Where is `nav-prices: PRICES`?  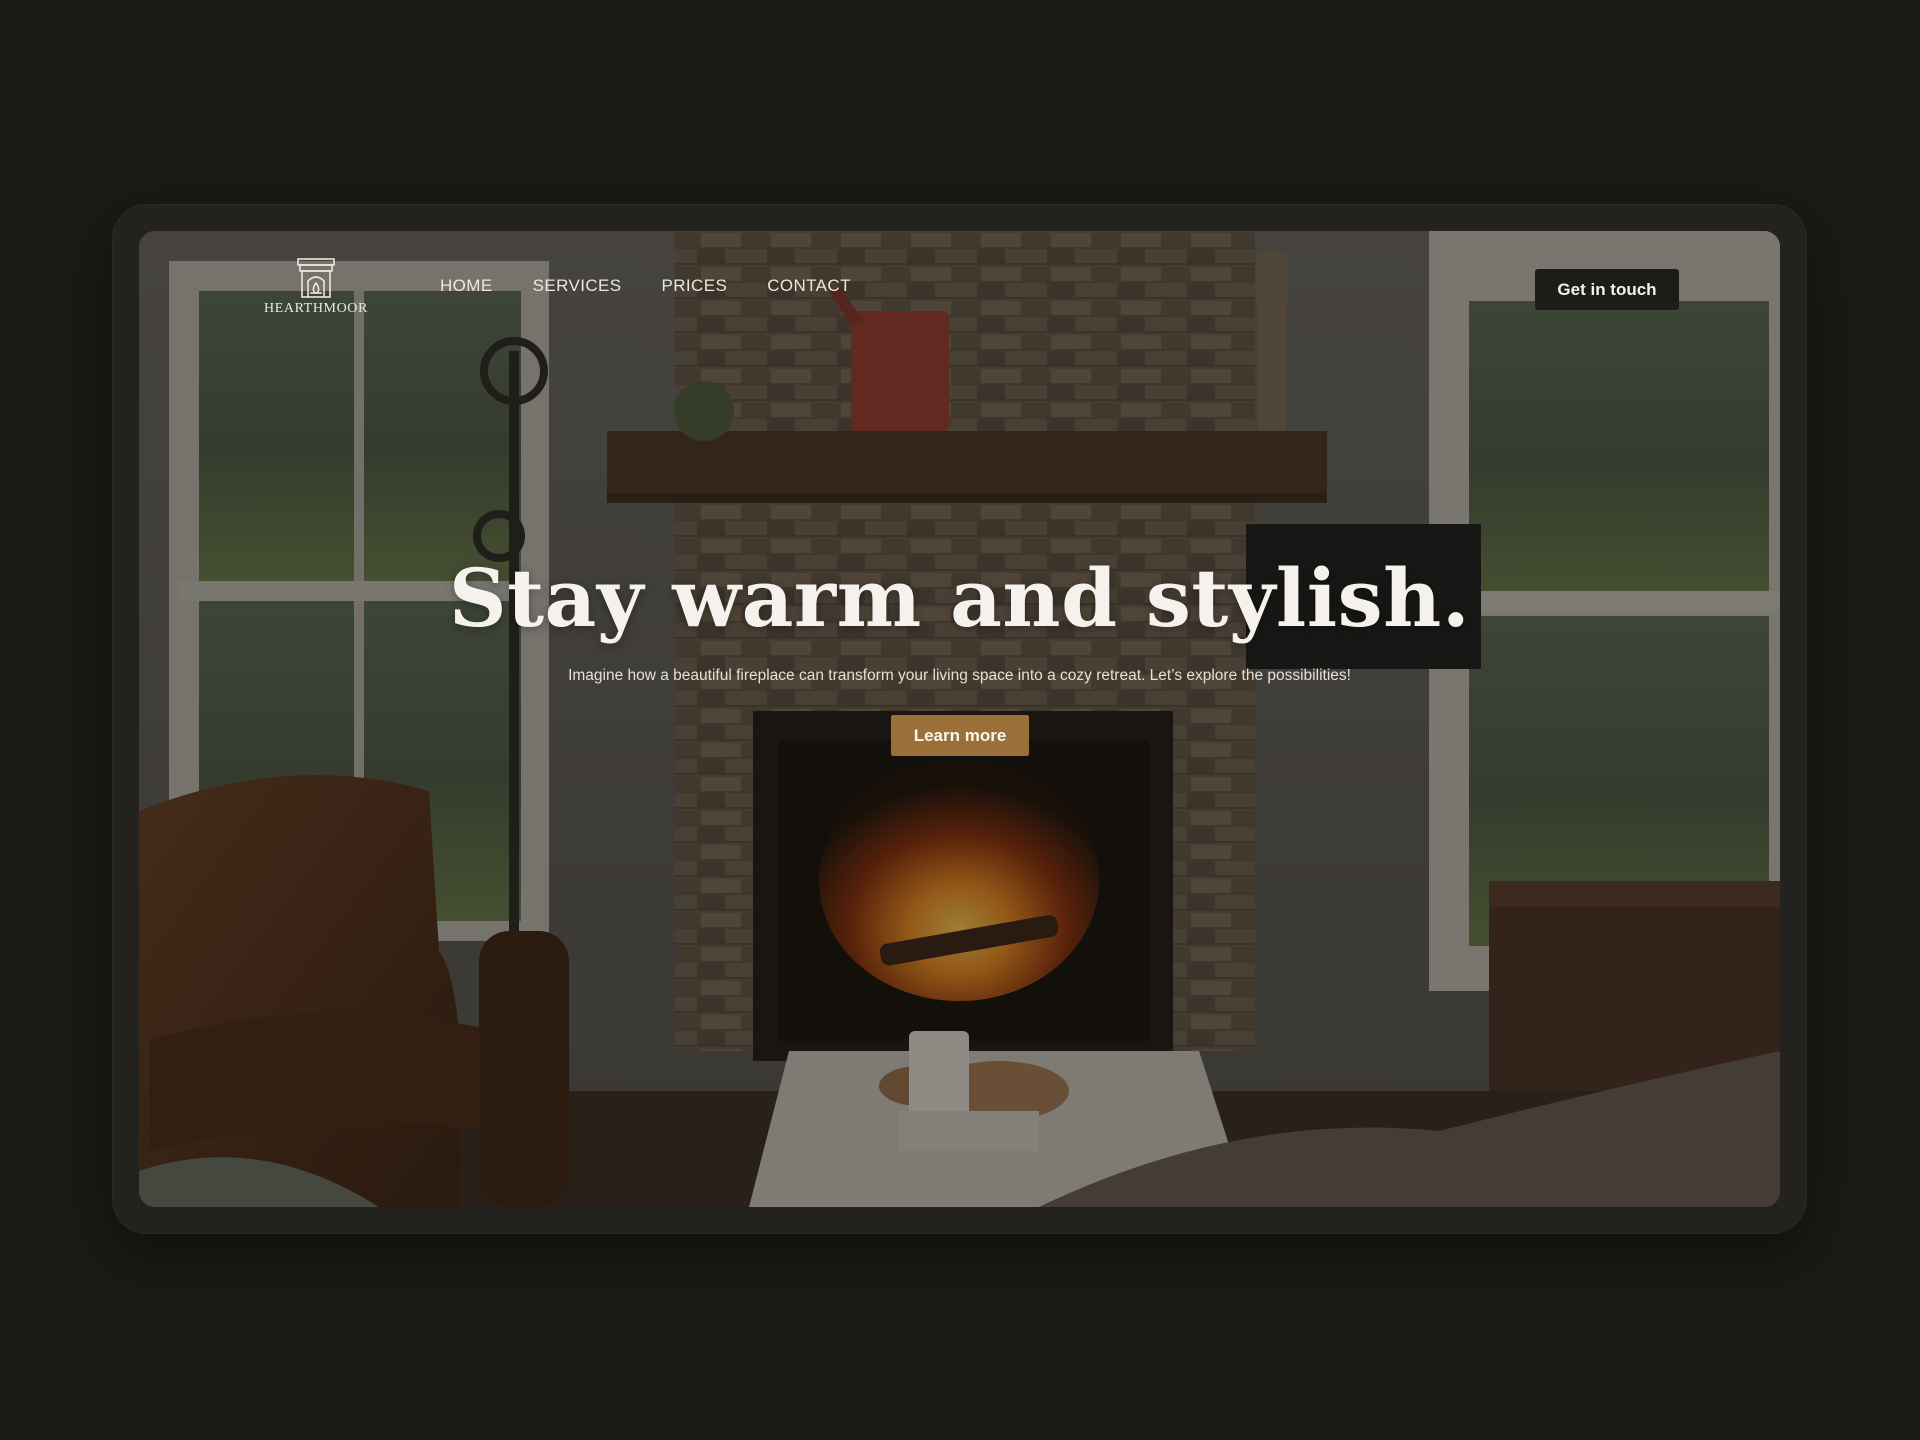 nav-prices: PRICES is located at coordinates (694, 286).